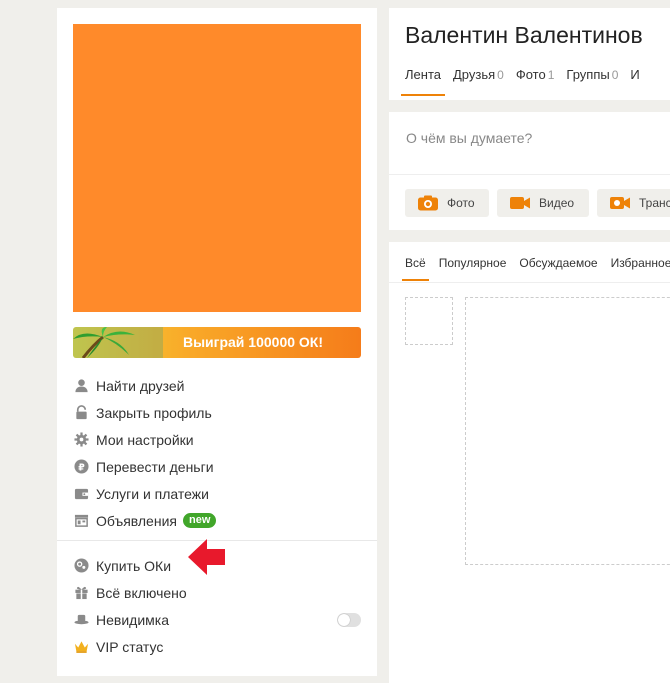  I want to click on promo-banner: Выиграй 100000 ОК!, so click(217, 342).